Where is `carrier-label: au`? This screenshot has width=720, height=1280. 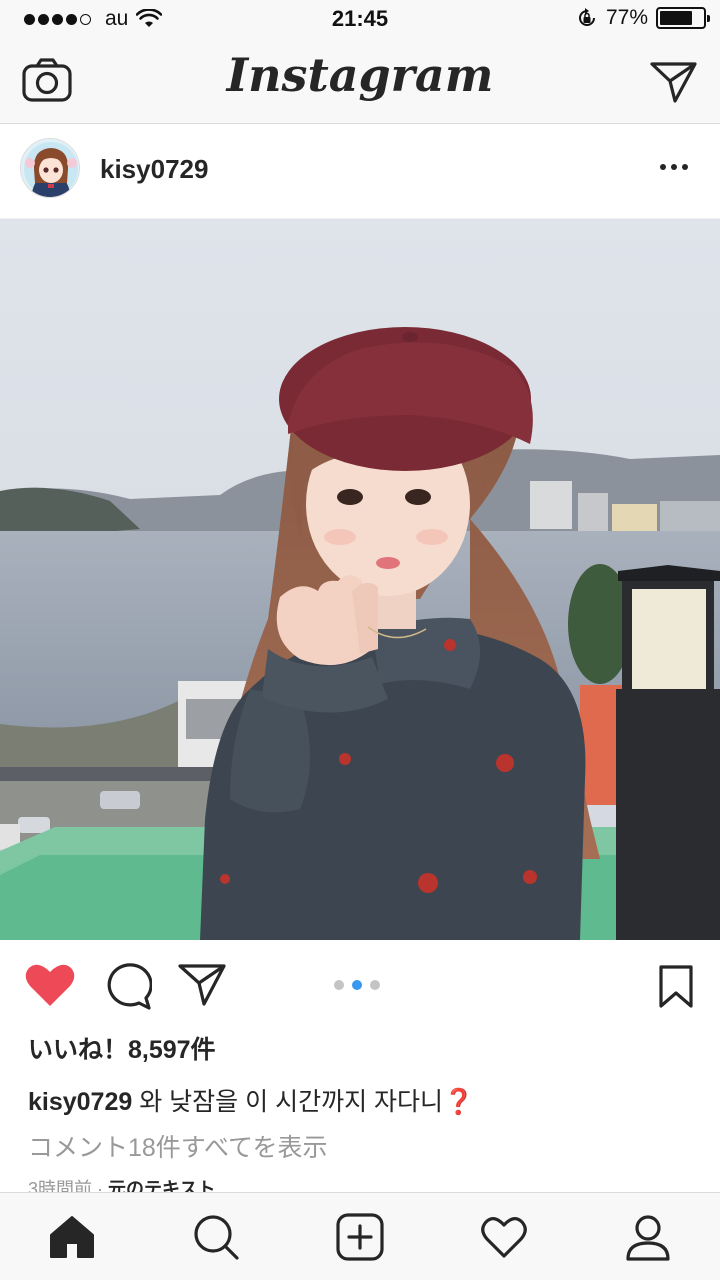 carrier-label: au is located at coordinates (117, 18).